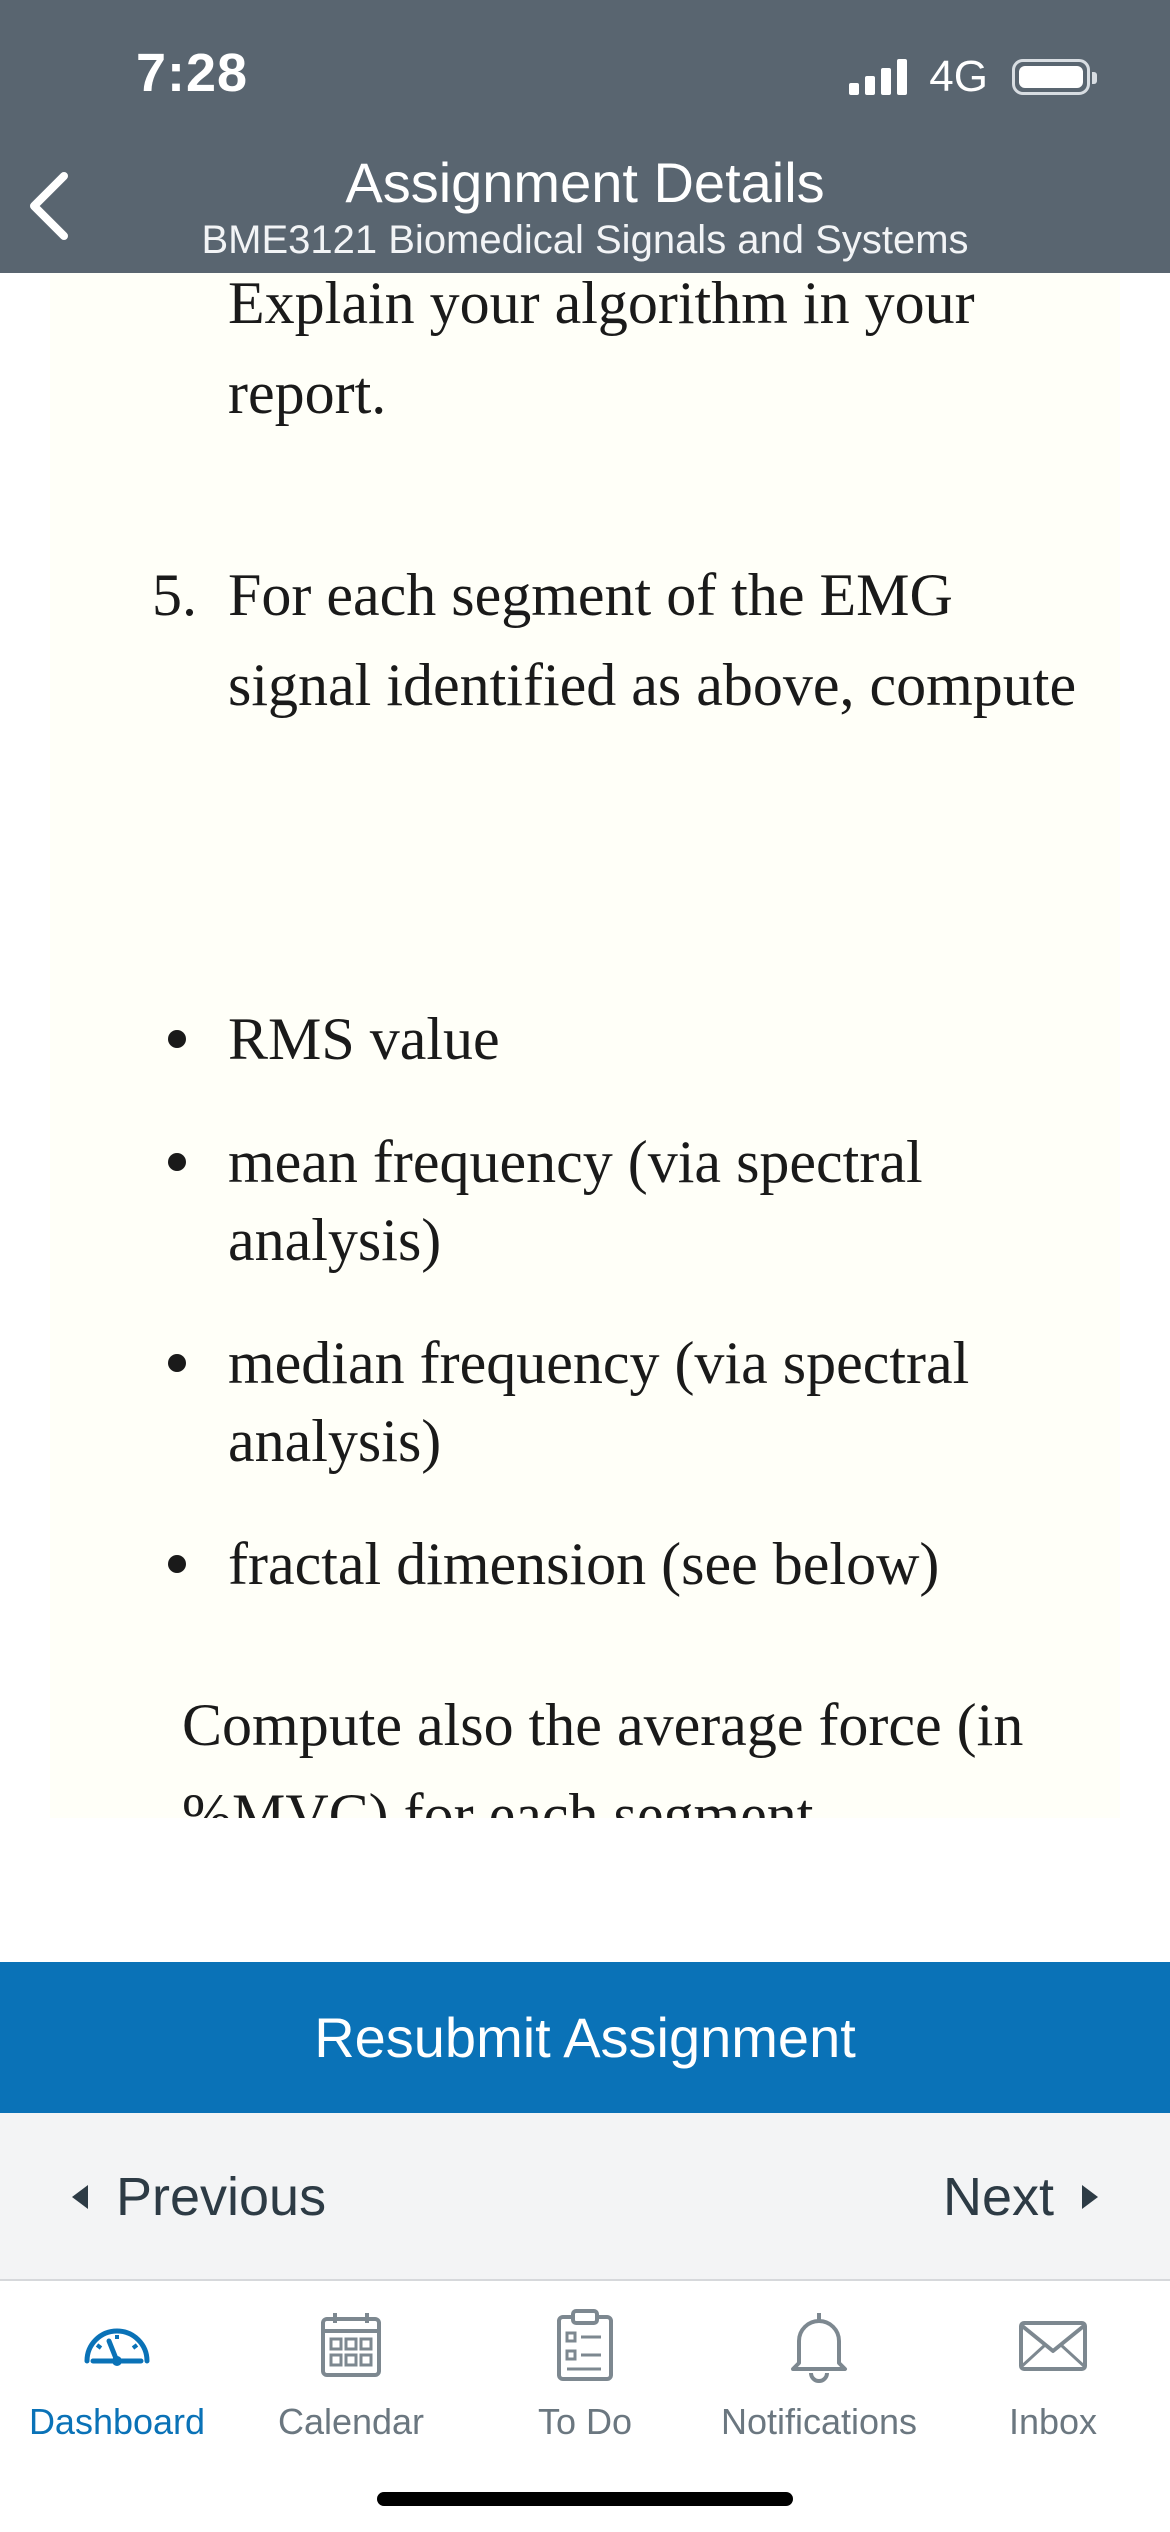 This screenshot has width=1170, height=2532. I want to click on battery-icon, so click(1054, 77).